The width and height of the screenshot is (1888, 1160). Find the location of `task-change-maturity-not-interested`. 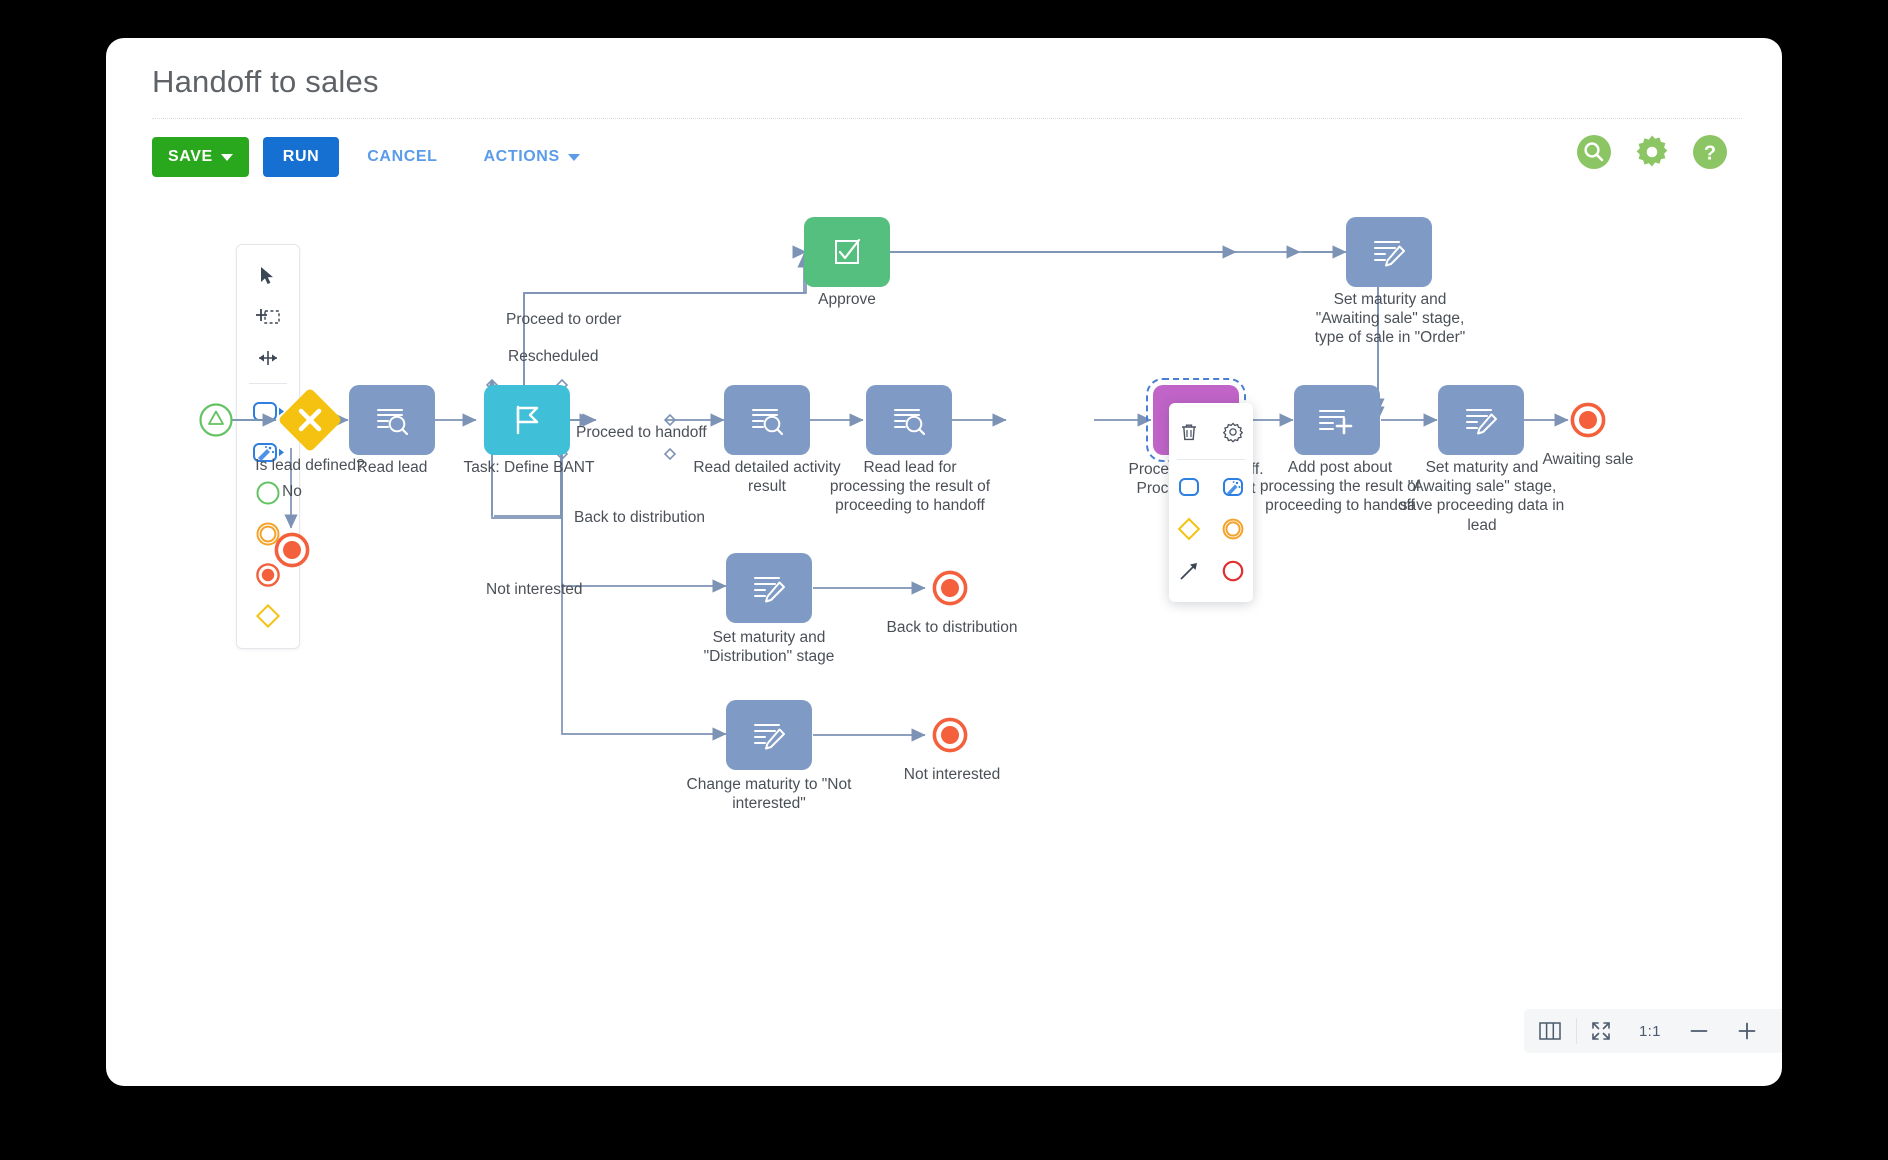

task-change-maturity-not-interested is located at coordinates (769, 735).